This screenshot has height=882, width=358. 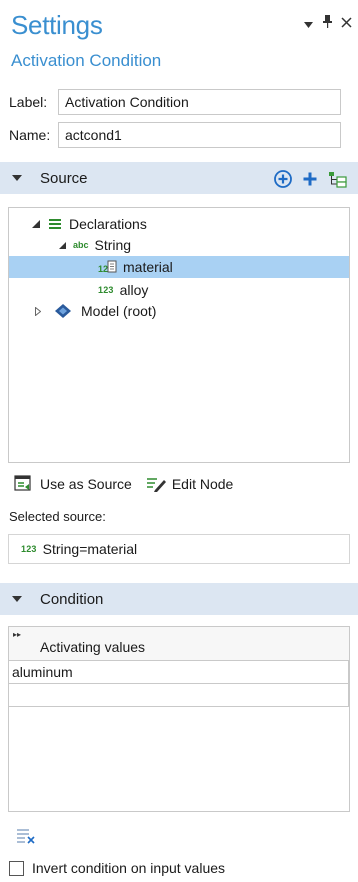 I want to click on source-actions: Use as Source Edit Node, so click(x=128, y=484).